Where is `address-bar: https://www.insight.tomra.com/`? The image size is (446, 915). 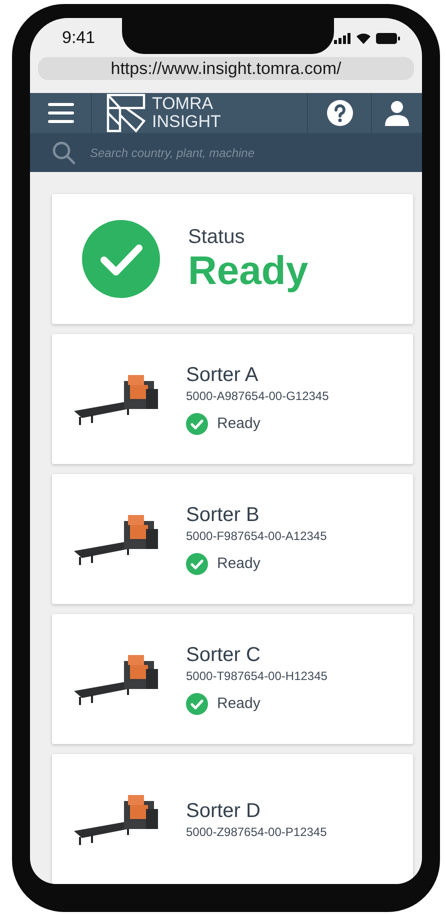 address-bar: https://www.insight.tomra.com/ is located at coordinates (226, 68).